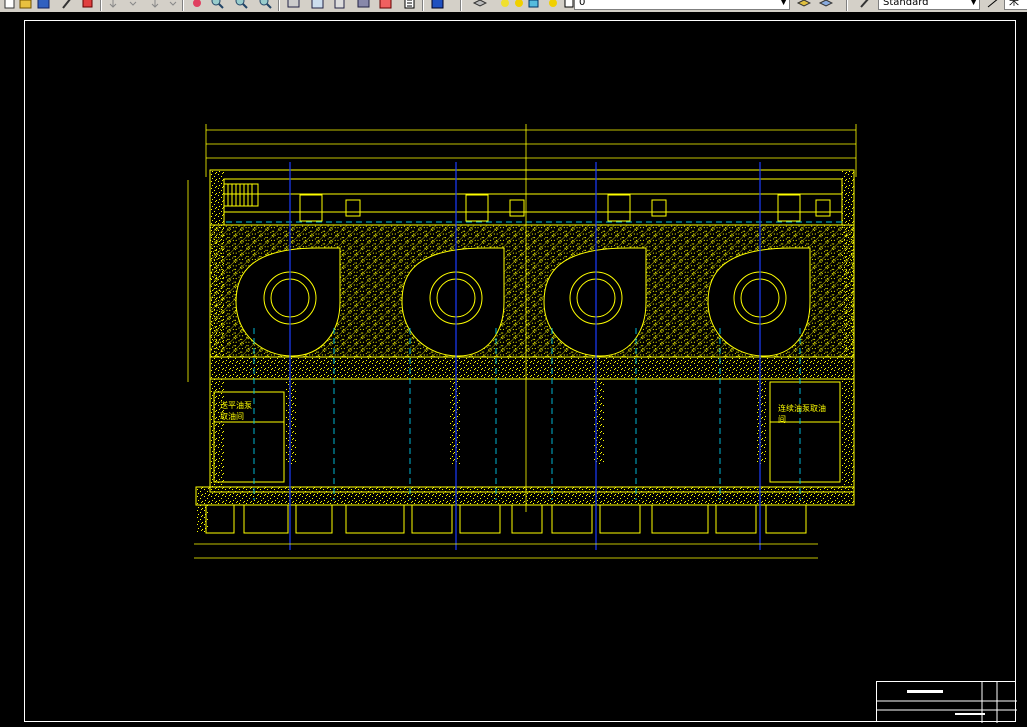 The image size is (1027, 727). What do you see at coordinates (437, 5) in the screenshot?
I see `help-icon` at bounding box center [437, 5].